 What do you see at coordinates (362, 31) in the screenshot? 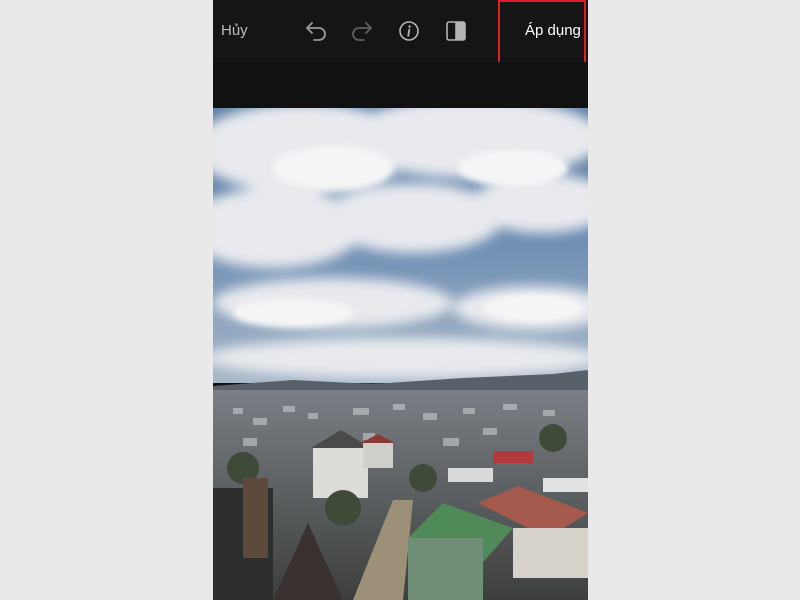
I see `redo-icon` at bounding box center [362, 31].